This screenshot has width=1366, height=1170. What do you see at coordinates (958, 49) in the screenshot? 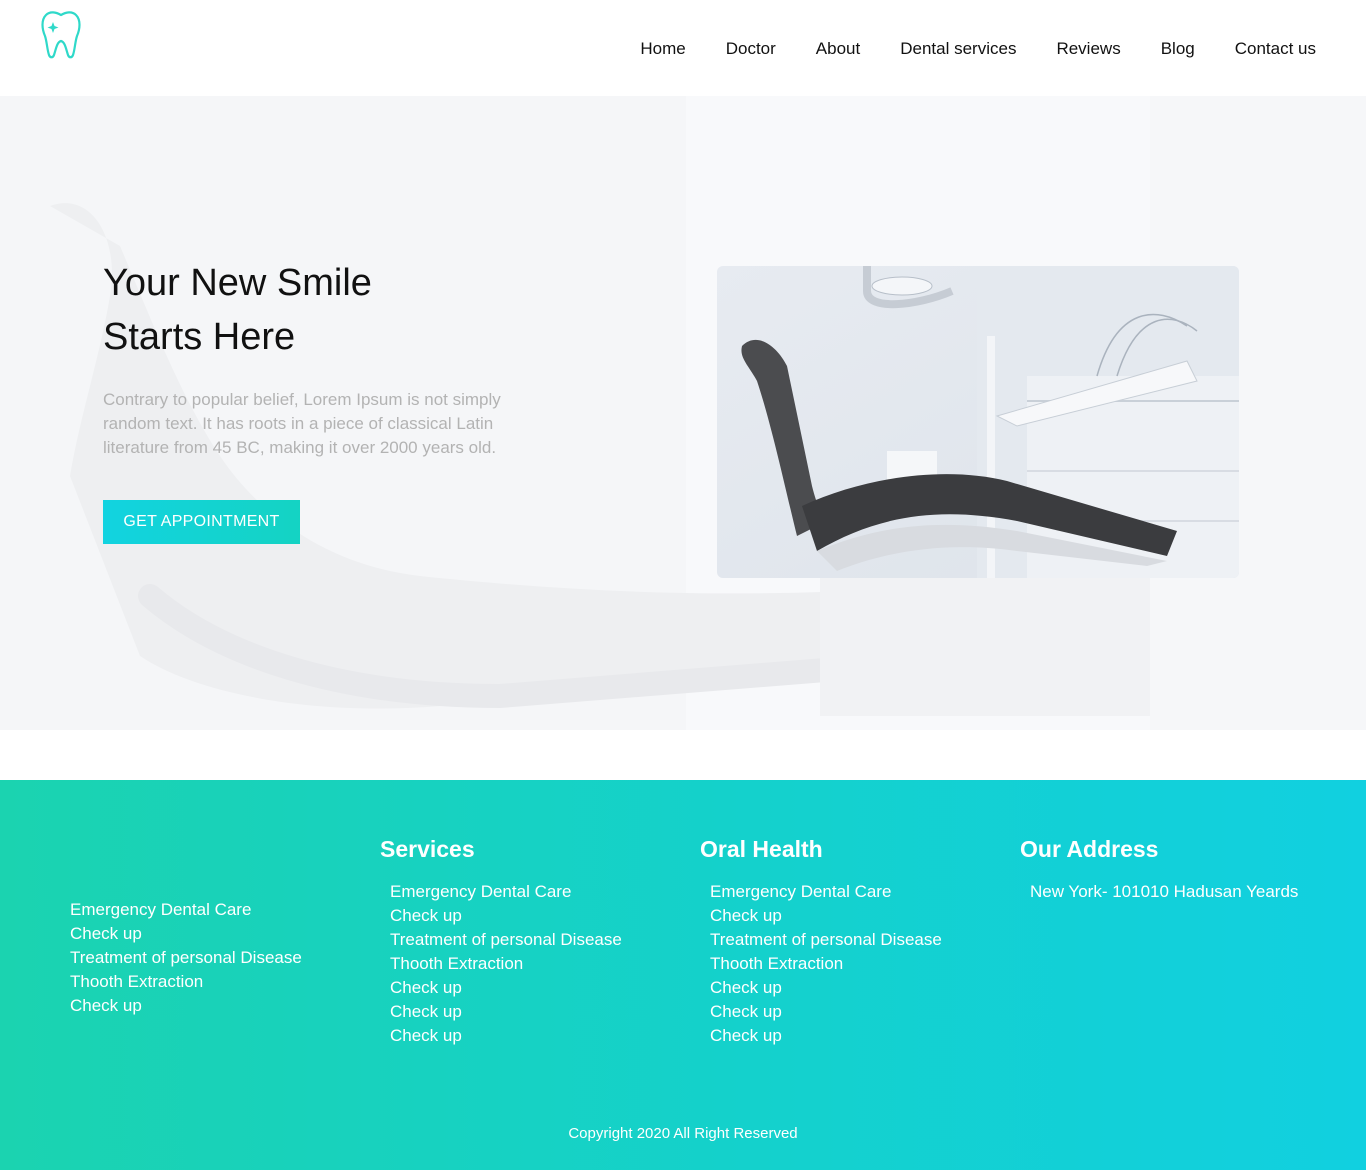
I see `nav-dental-services: Dental services` at bounding box center [958, 49].